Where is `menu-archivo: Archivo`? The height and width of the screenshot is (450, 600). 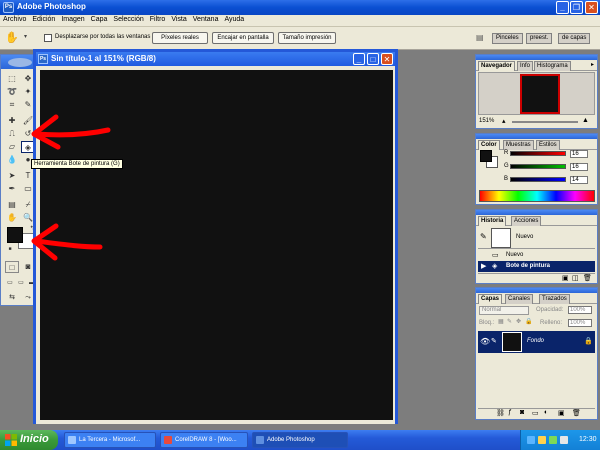 menu-archivo: Archivo is located at coordinates (14, 19).